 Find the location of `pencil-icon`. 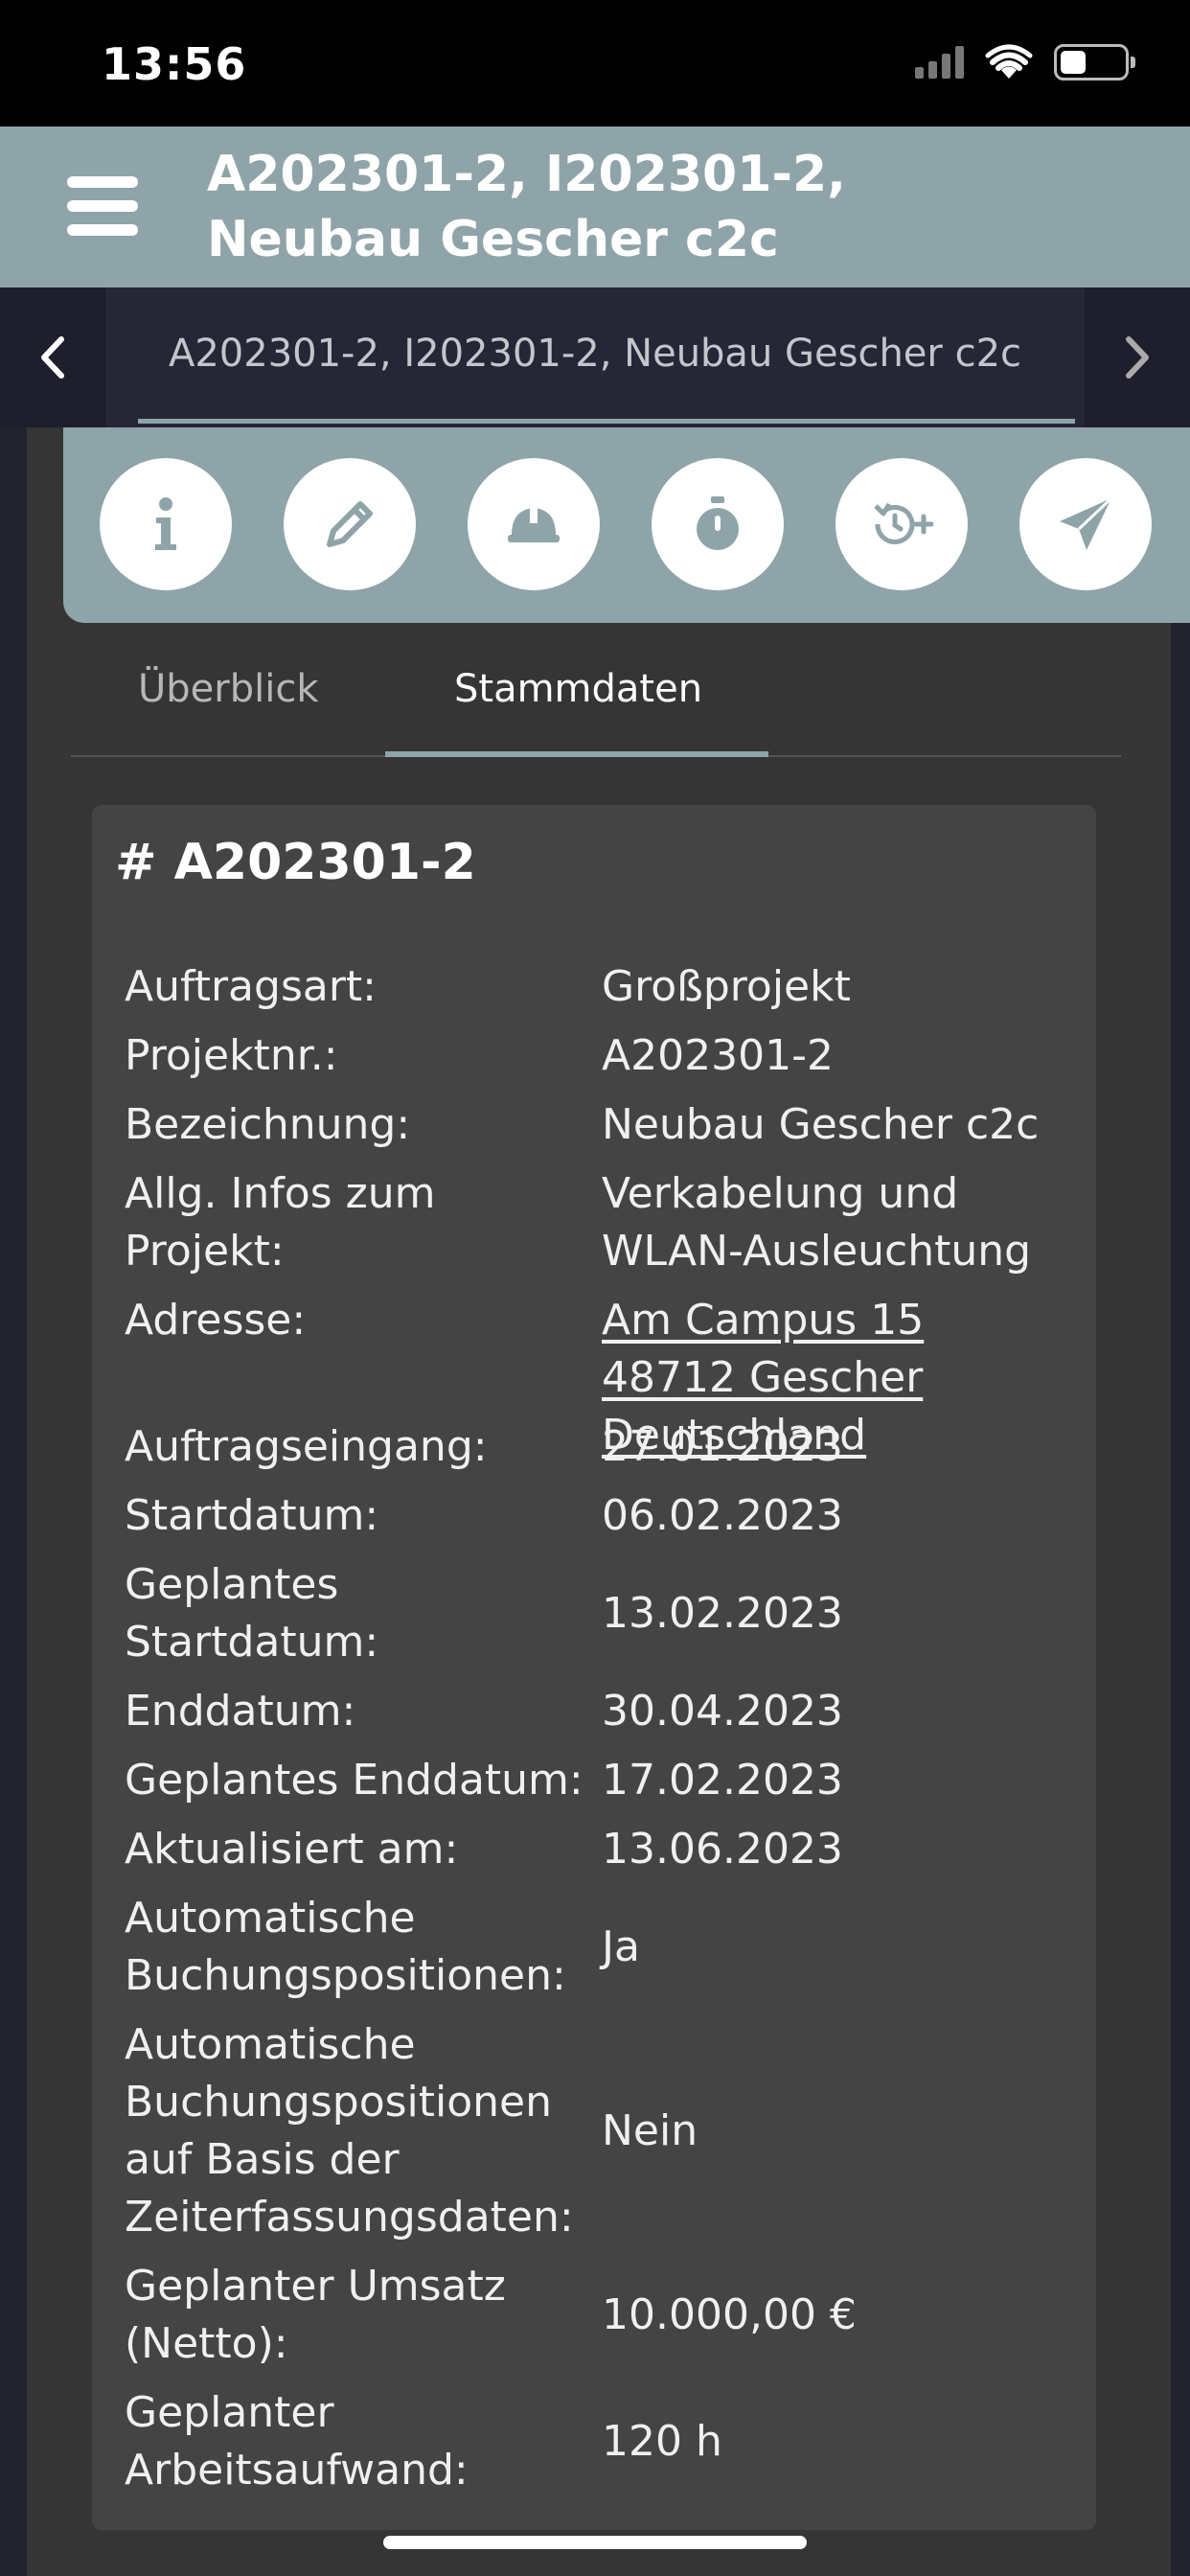

pencil-icon is located at coordinates (350, 524).